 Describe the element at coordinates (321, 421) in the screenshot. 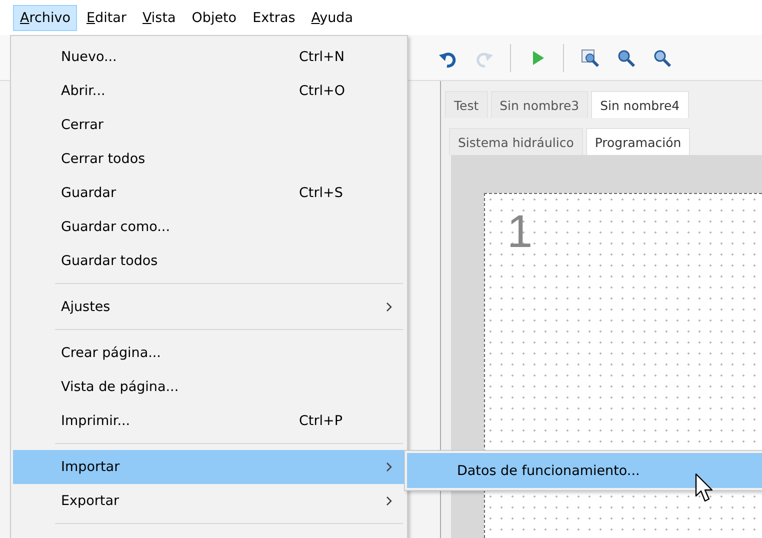

I see `shortcut-text: Ctrl+P` at that location.